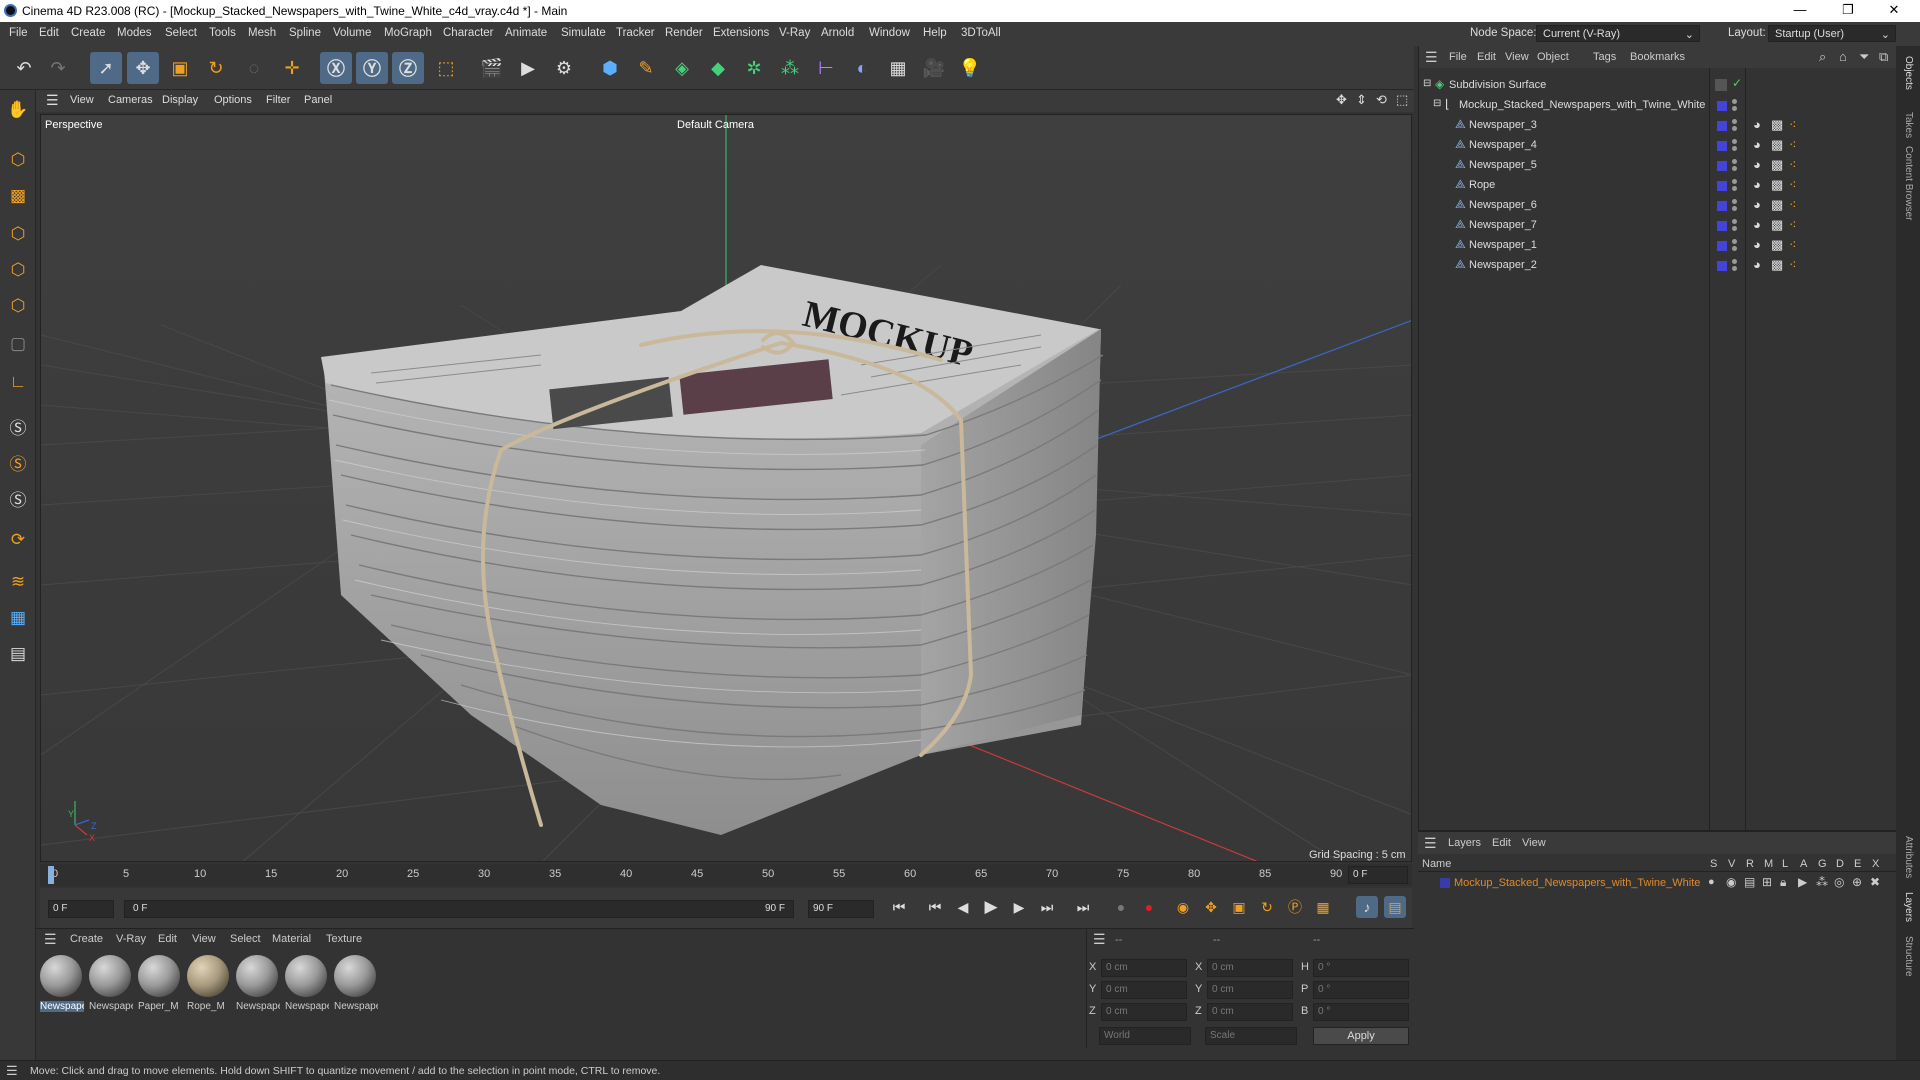 Image resolution: width=1920 pixels, height=1080 pixels. What do you see at coordinates (181, 33) in the screenshot?
I see `menu-select: Select` at bounding box center [181, 33].